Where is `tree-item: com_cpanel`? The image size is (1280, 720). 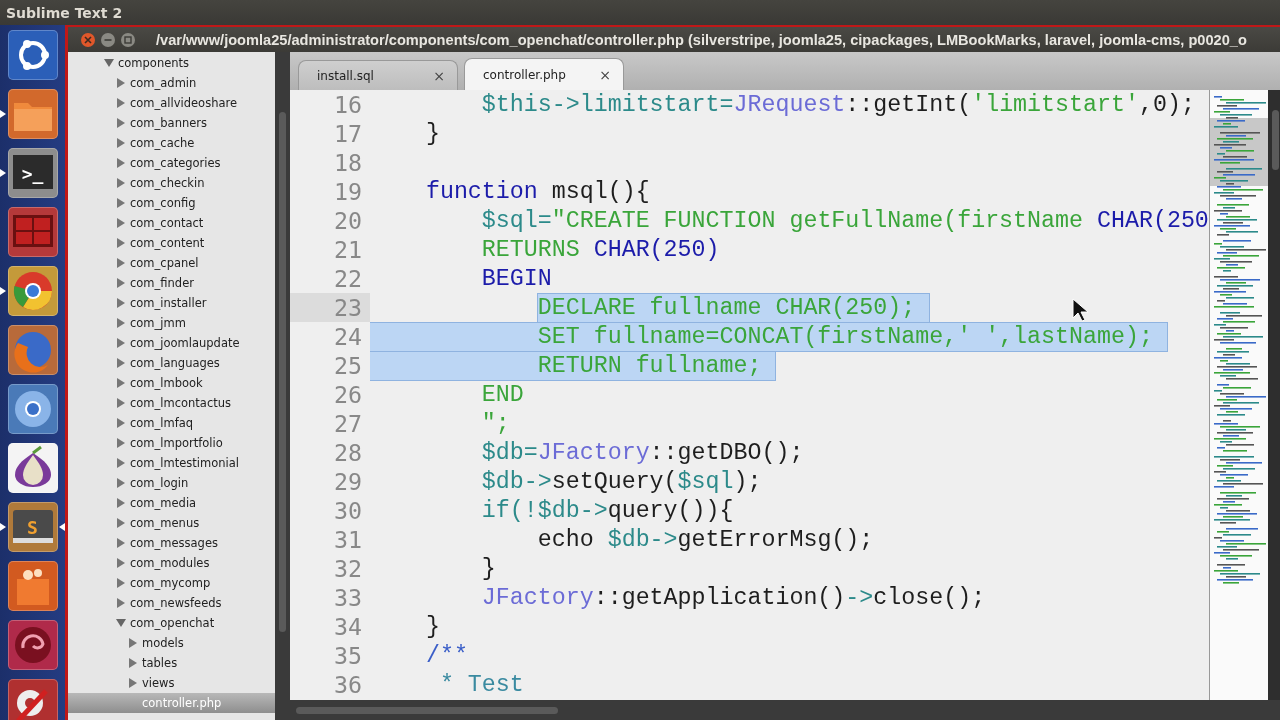 tree-item: com_cpanel is located at coordinates (171, 263).